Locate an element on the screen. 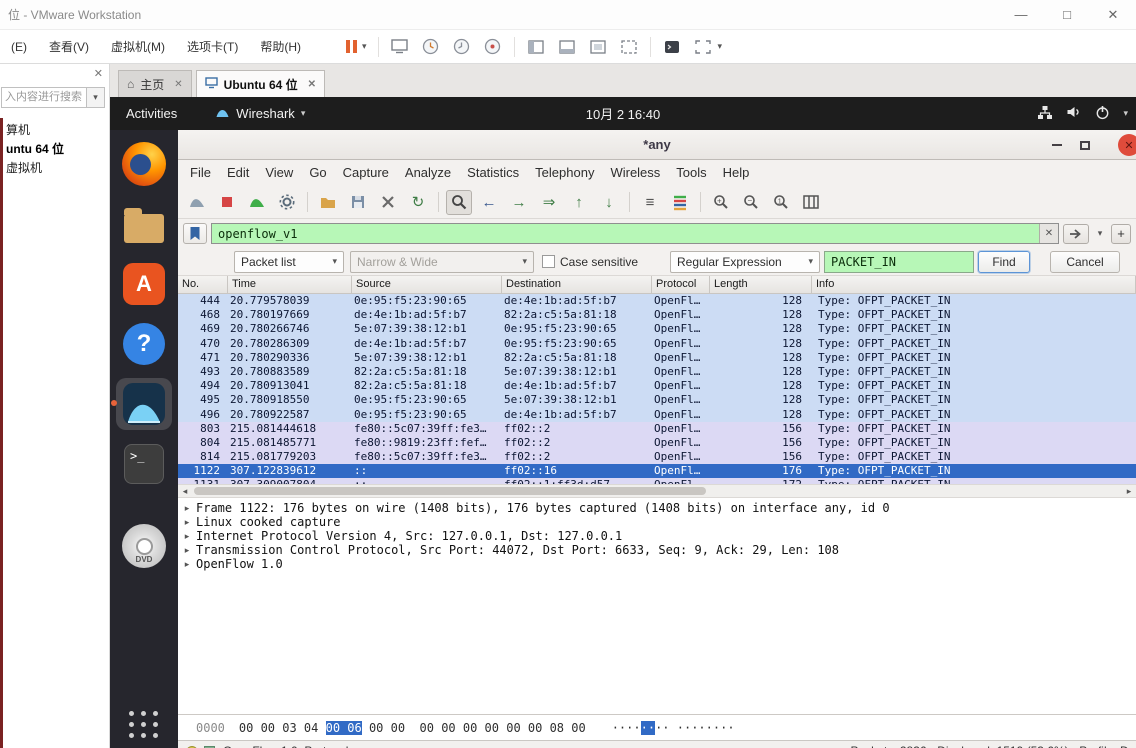  go-to-top-icon: ↑ is located at coordinates (579, 202).